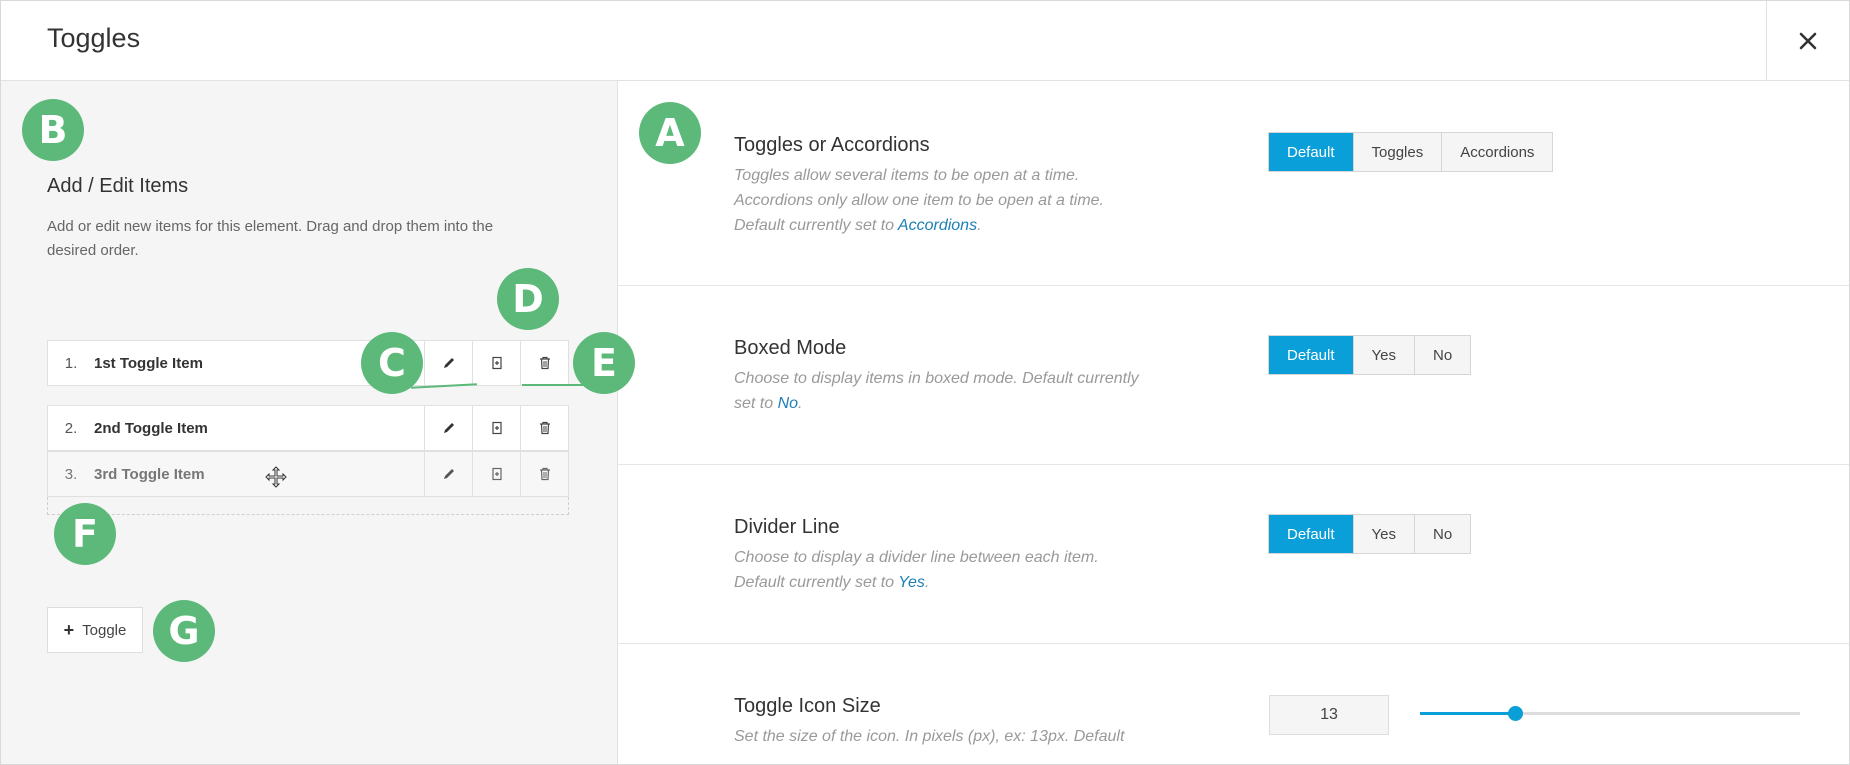 This screenshot has width=1850, height=765. I want to click on item-number: 2., so click(71, 428).